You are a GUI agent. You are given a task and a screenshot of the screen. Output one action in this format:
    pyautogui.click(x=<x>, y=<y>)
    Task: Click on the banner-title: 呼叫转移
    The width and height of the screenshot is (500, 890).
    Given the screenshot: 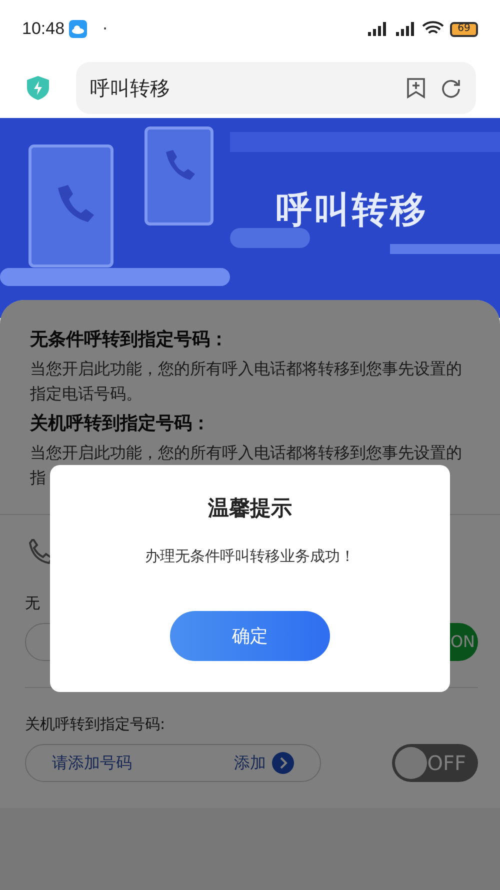 What is the action you would take?
    pyautogui.click(x=352, y=211)
    